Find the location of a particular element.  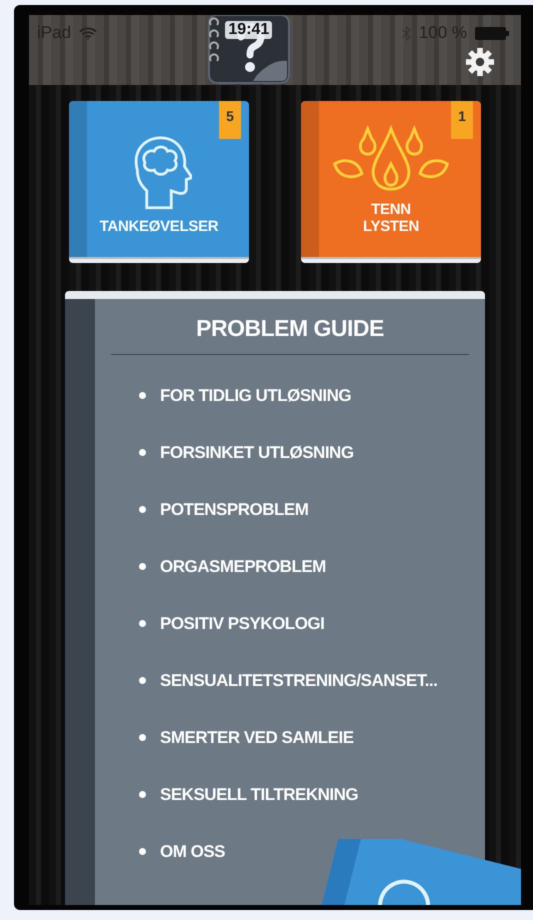

category-title: TENN LYSTEN is located at coordinates (391, 217).